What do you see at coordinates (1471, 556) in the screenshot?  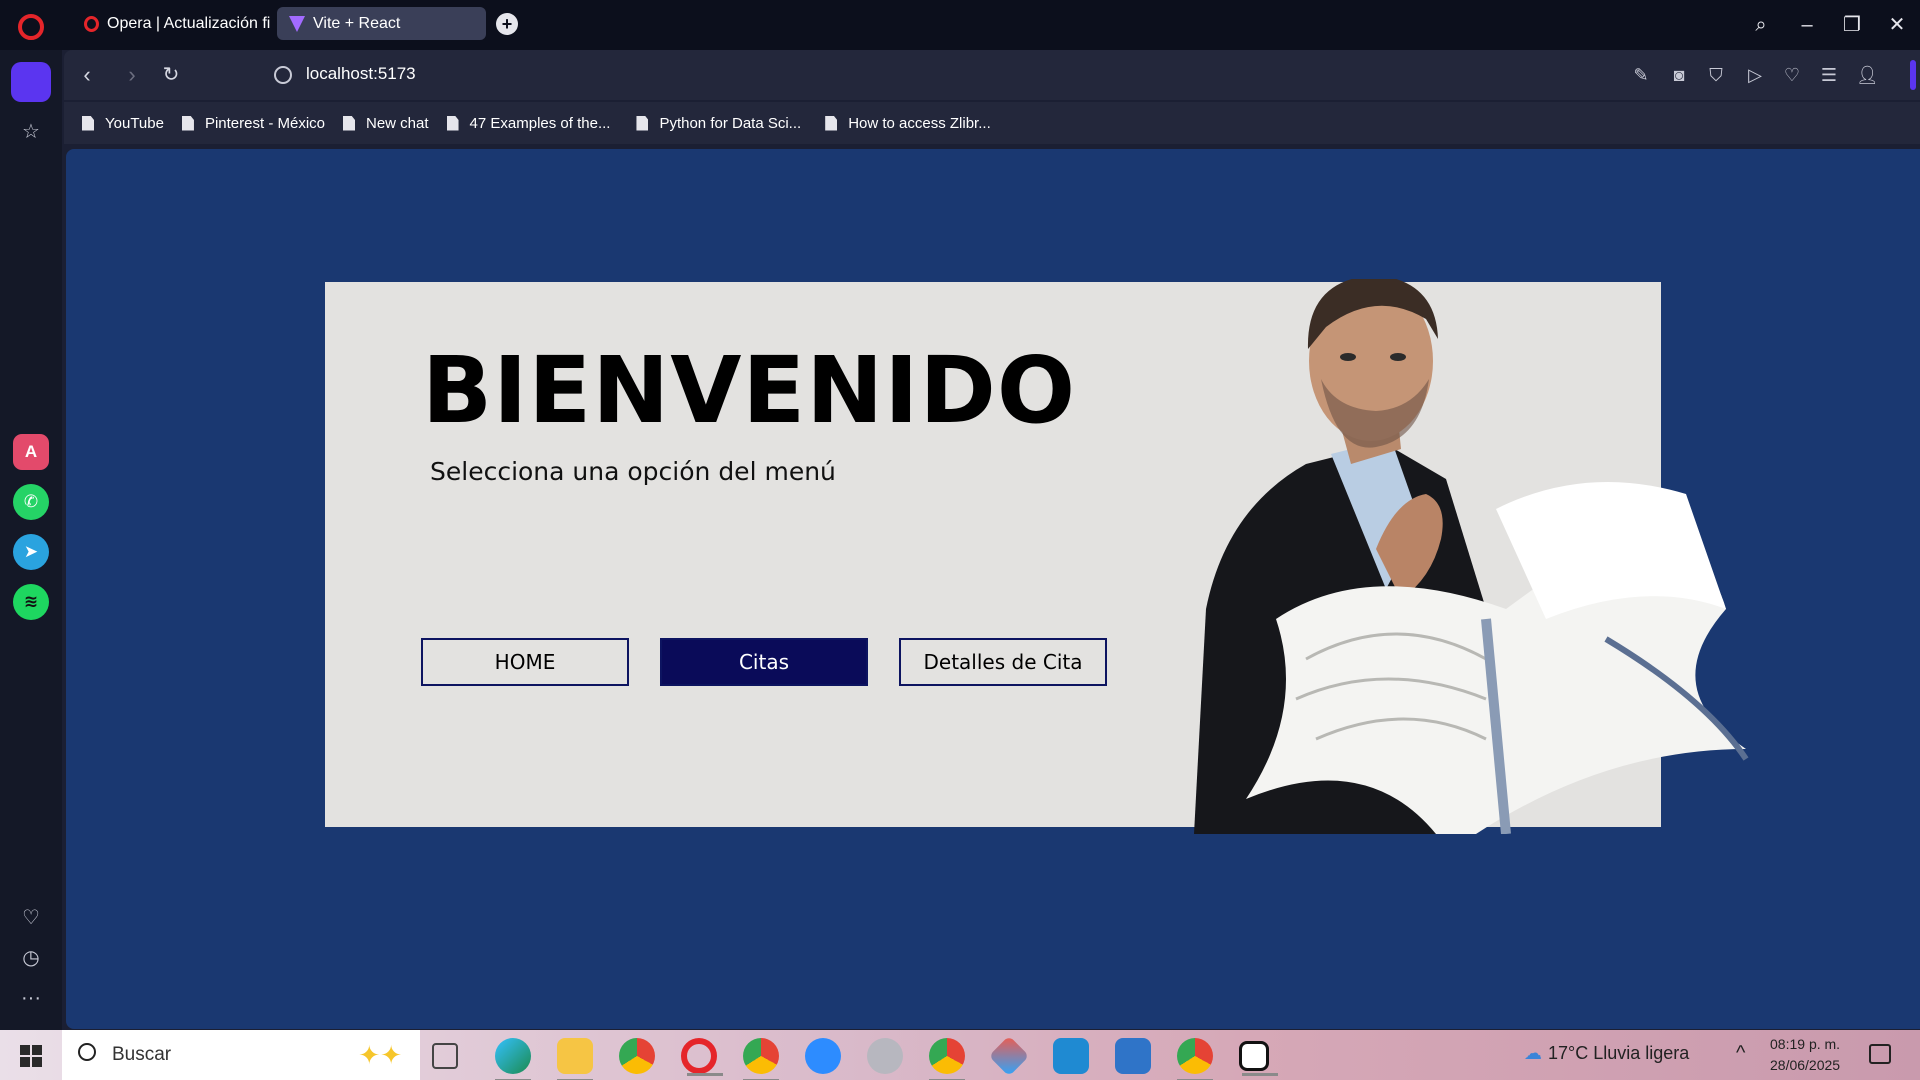 I see `doctor-with-book-image` at bounding box center [1471, 556].